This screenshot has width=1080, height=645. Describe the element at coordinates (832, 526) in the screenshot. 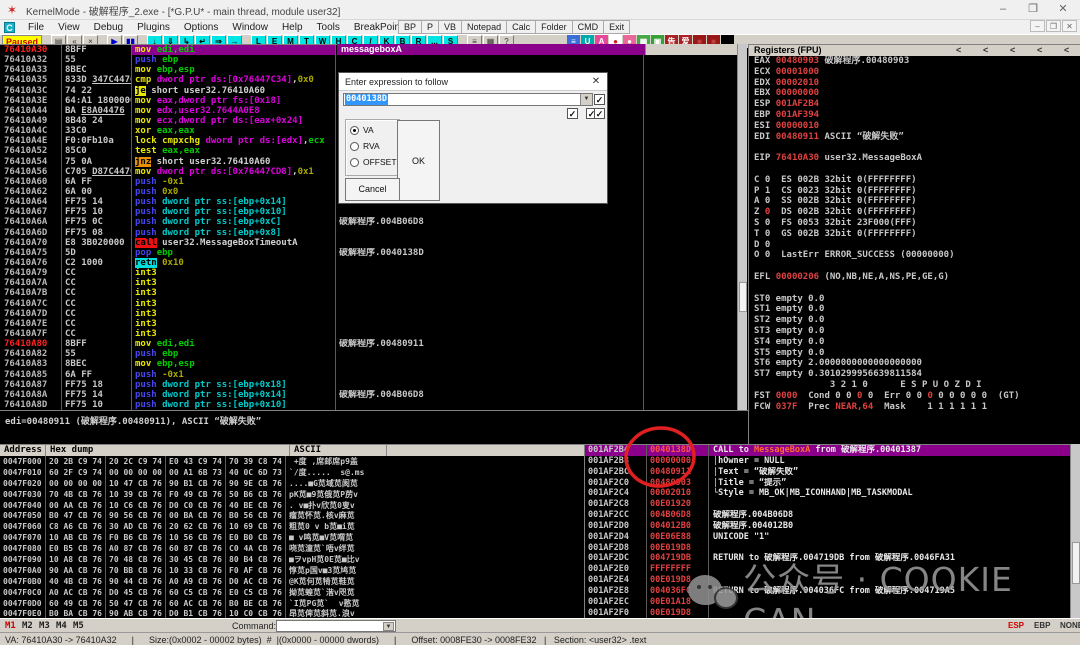

I see `stack-row: 001AF2D0 004012B0 破解程序.004012B0` at that location.